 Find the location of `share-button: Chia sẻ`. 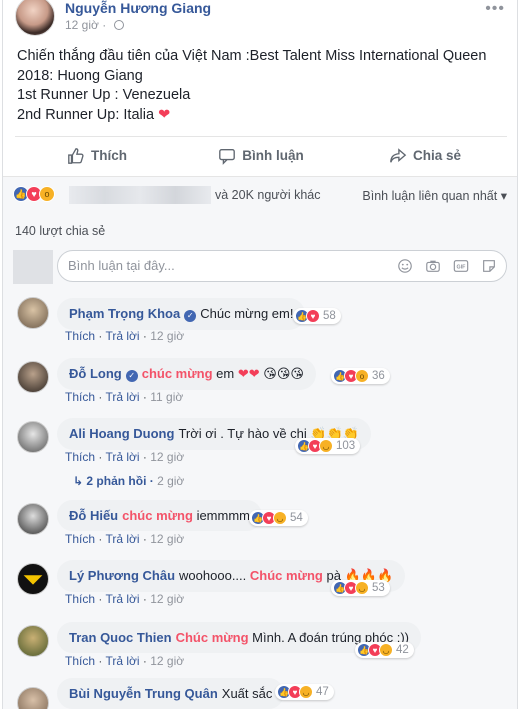

share-button: Chia sẻ is located at coordinates (425, 155).